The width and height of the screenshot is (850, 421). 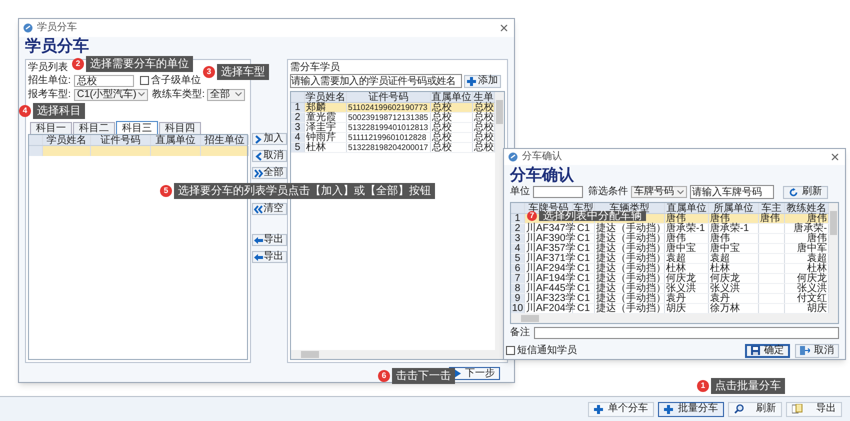 What do you see at coordinates (687, 308) in the screenshot?
I see `table-cell: 胡庆` at bounding box center [687, 308].